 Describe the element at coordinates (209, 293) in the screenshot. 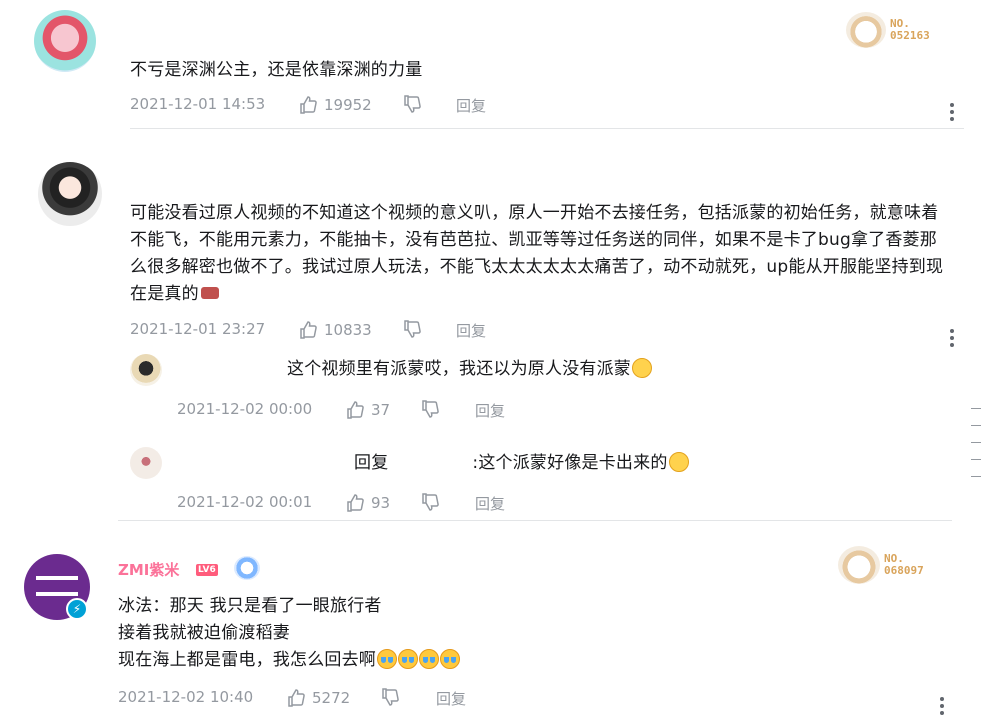

I see `cow-emoji-icon` at that location.